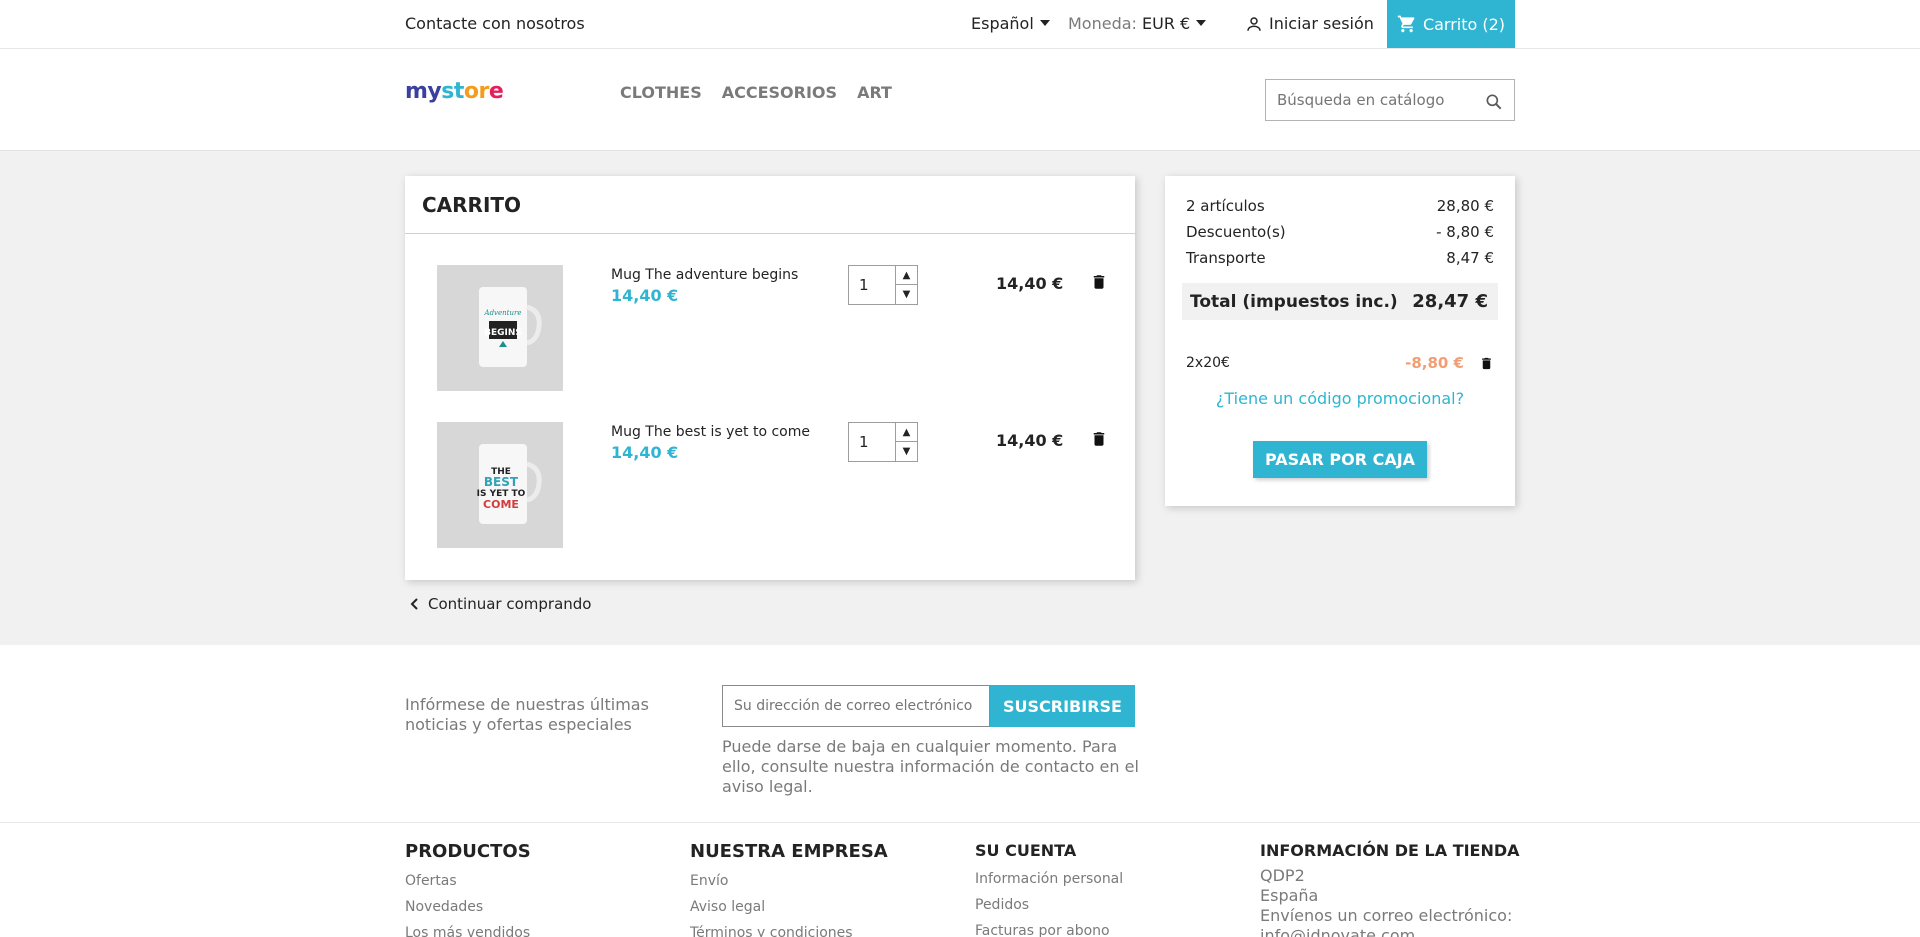  What do you see at coordinates (1434, 363) in the screenshot?
I see `voucher-amount: -8,80 €` at bounding box center [1434, 363].